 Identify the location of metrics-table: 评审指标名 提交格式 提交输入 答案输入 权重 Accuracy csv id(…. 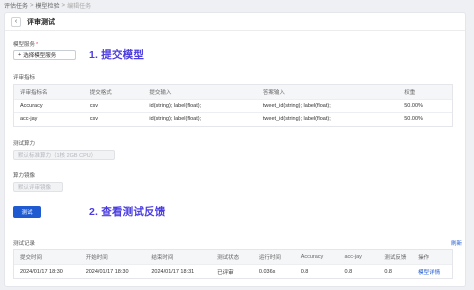
(233, 105).